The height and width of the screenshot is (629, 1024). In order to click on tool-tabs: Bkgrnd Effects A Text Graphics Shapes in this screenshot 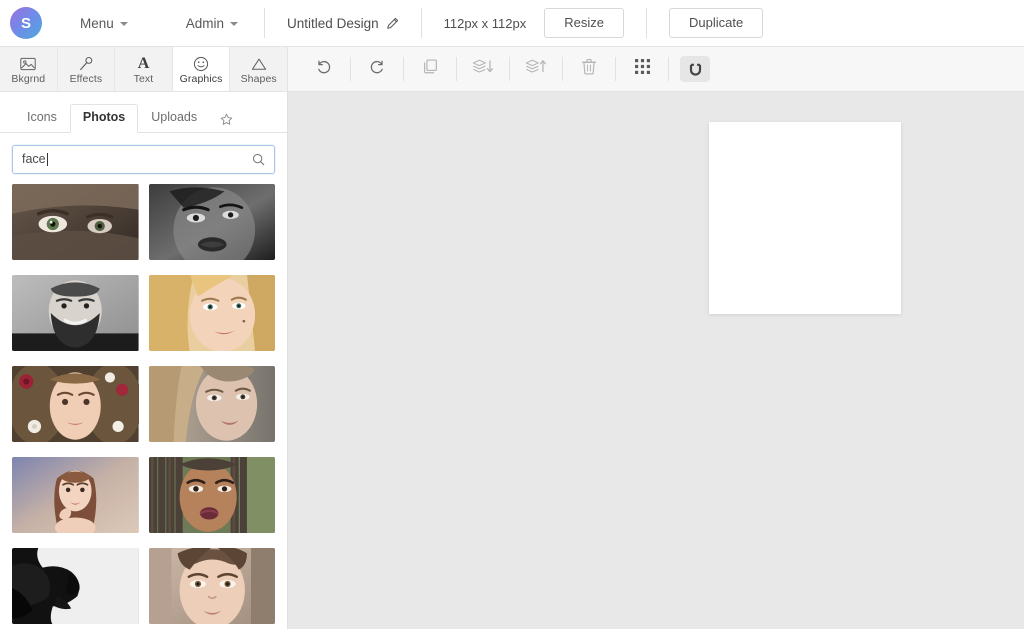, I will do `click(144, 69)`.